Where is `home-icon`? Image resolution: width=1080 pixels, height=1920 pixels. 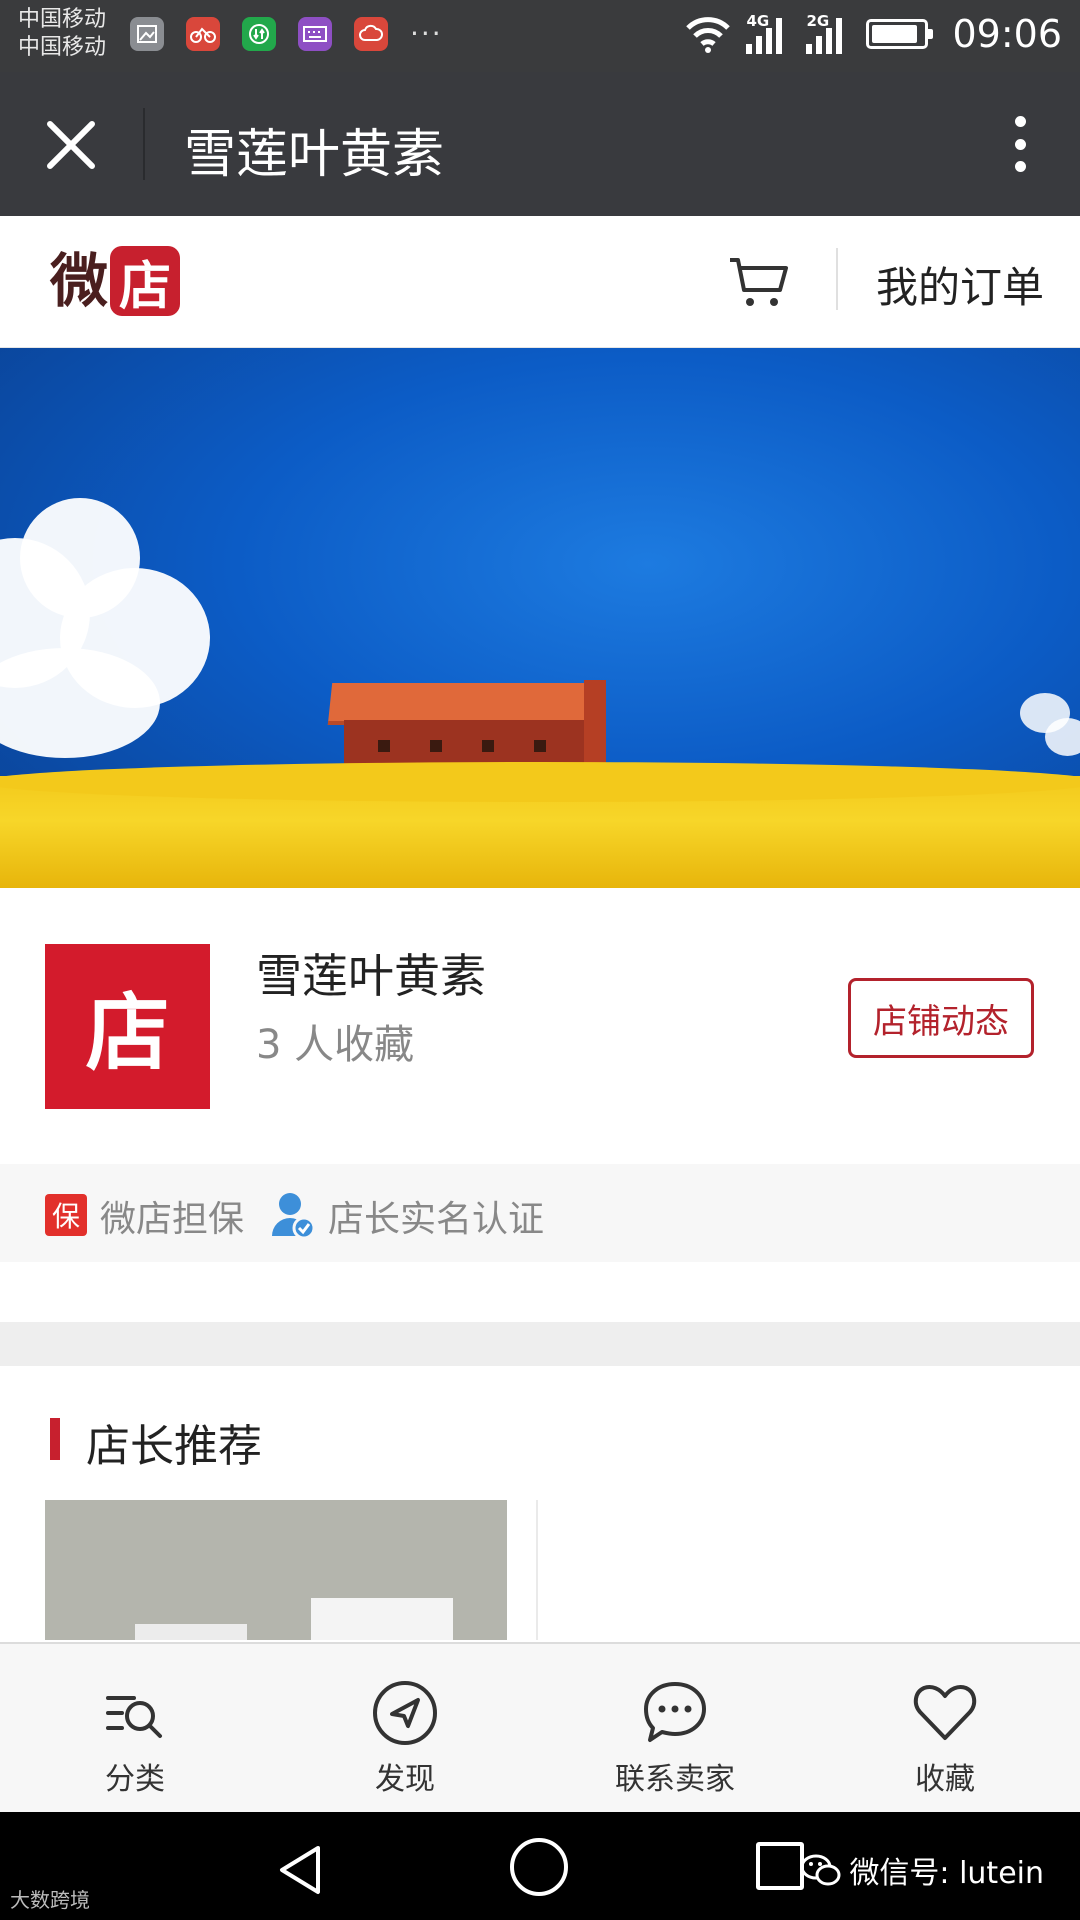 home-icon is located at coordinates (539, 1867).